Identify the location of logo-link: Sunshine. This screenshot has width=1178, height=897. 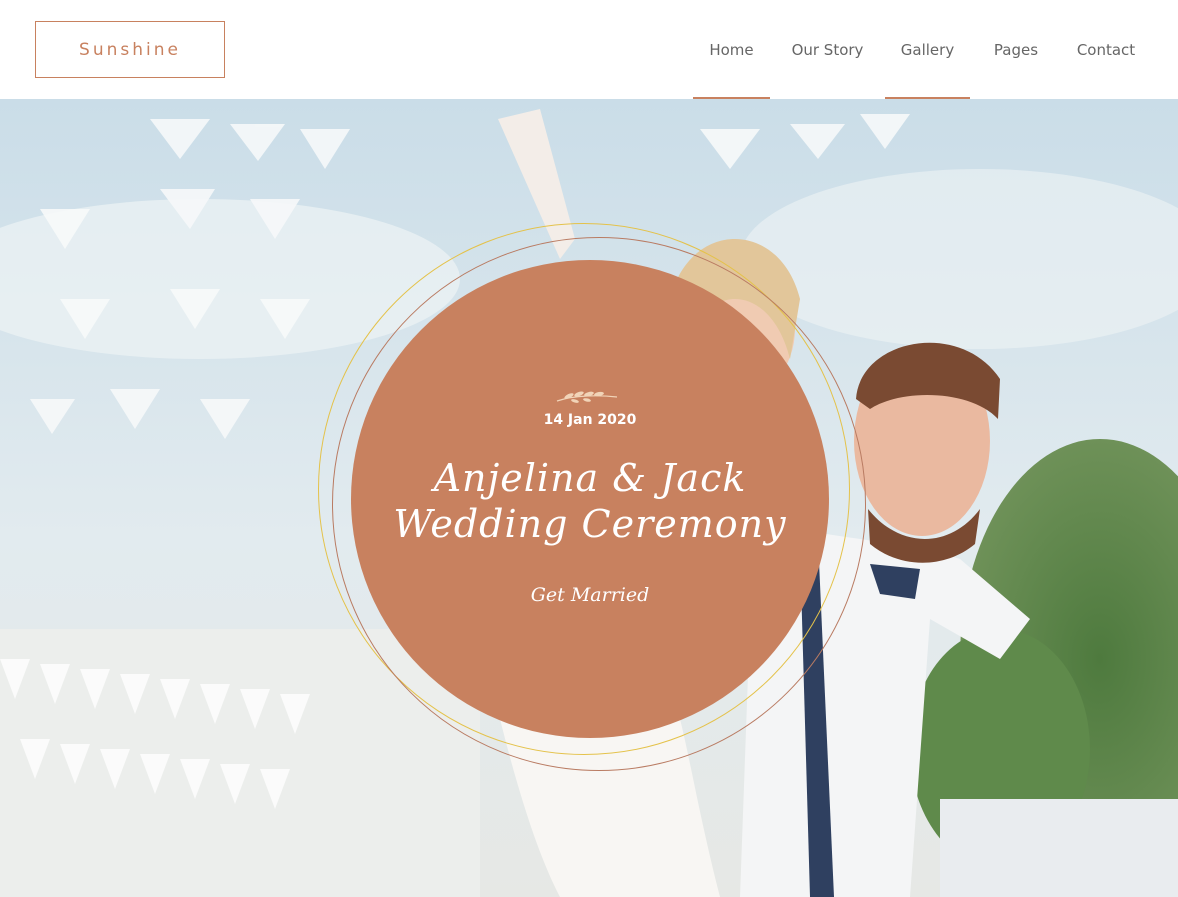
(130, 49).